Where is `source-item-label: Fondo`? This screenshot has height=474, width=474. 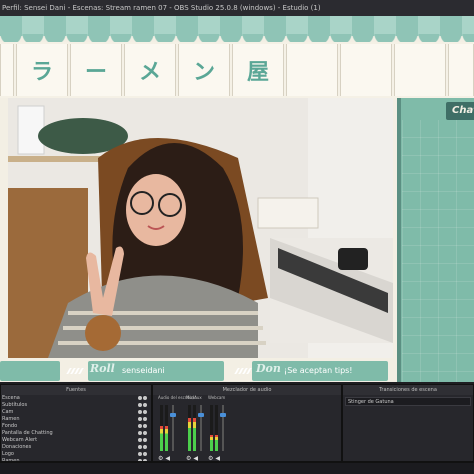
source-item-label: Fondo is located at coordinates (10, 426).